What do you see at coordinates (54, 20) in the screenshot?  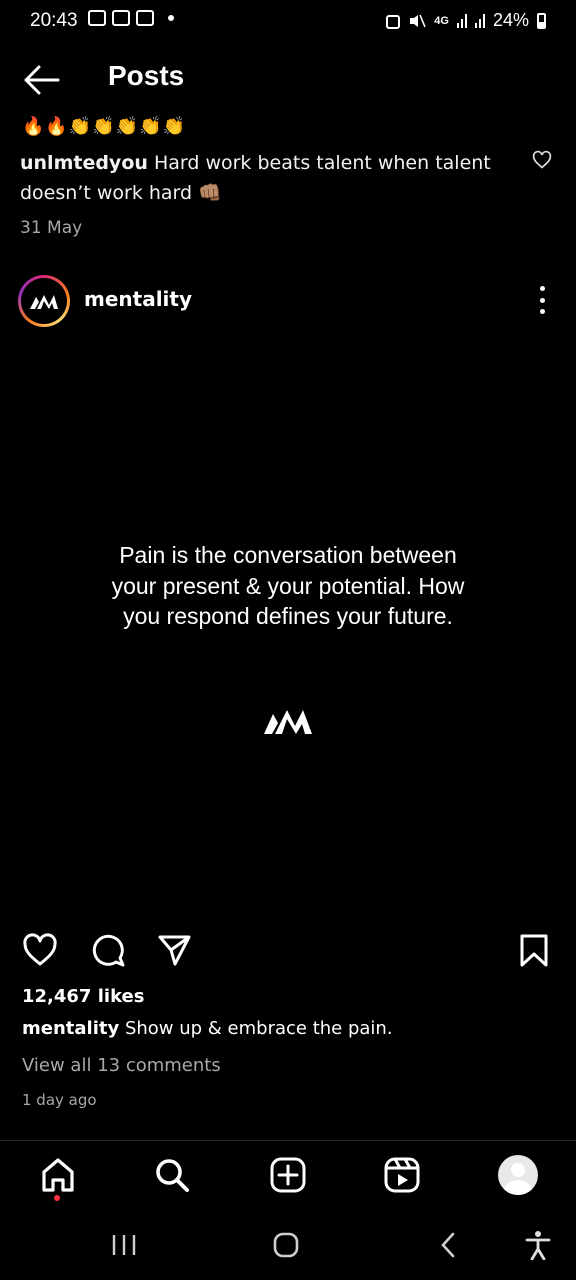 I see `status-time: 20:43` at bounding box center [54, 20].